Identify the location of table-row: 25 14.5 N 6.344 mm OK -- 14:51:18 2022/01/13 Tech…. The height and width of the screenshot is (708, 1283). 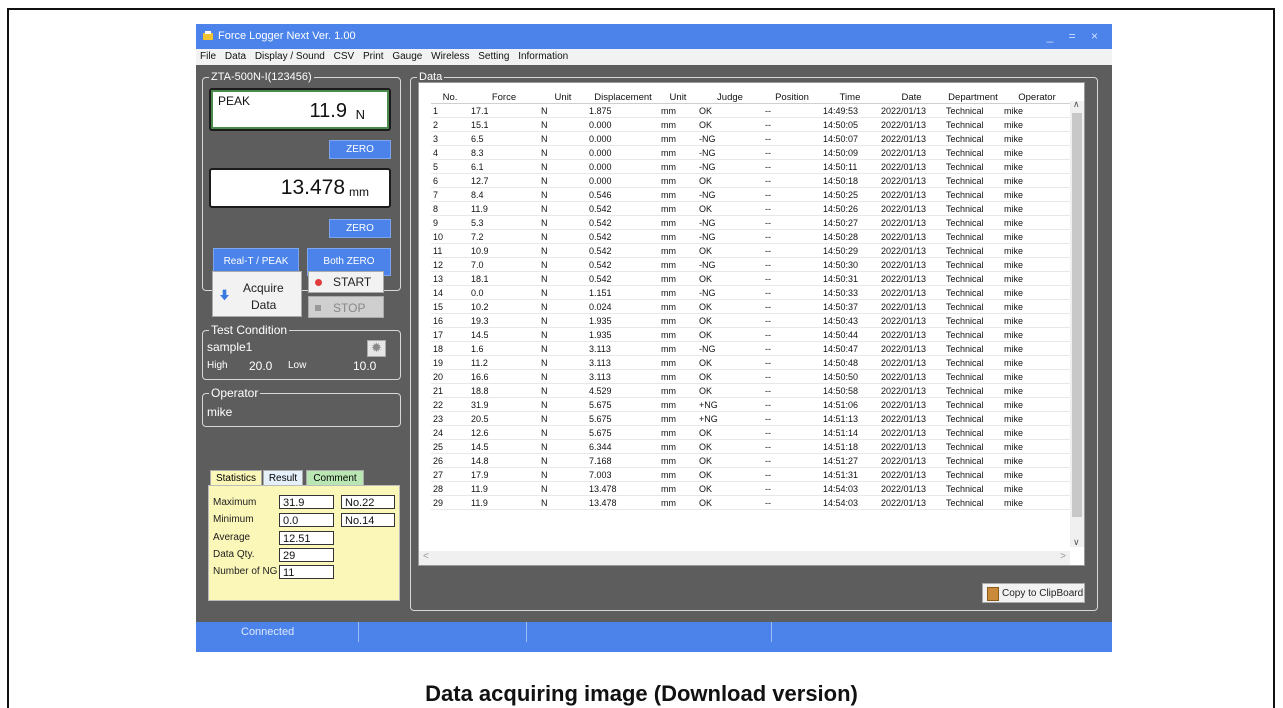
(751, 446).